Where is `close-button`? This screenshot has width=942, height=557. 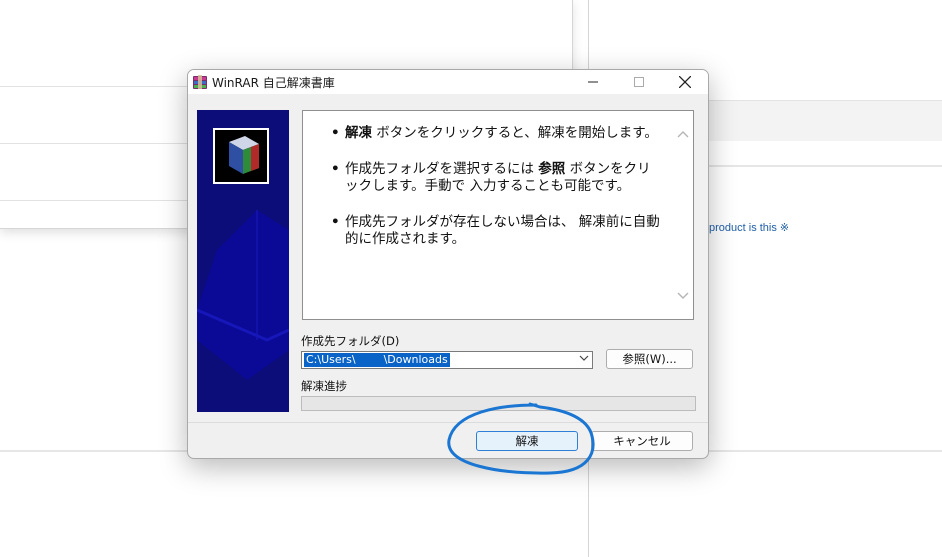
close-button is located at coordinates (685, 82).